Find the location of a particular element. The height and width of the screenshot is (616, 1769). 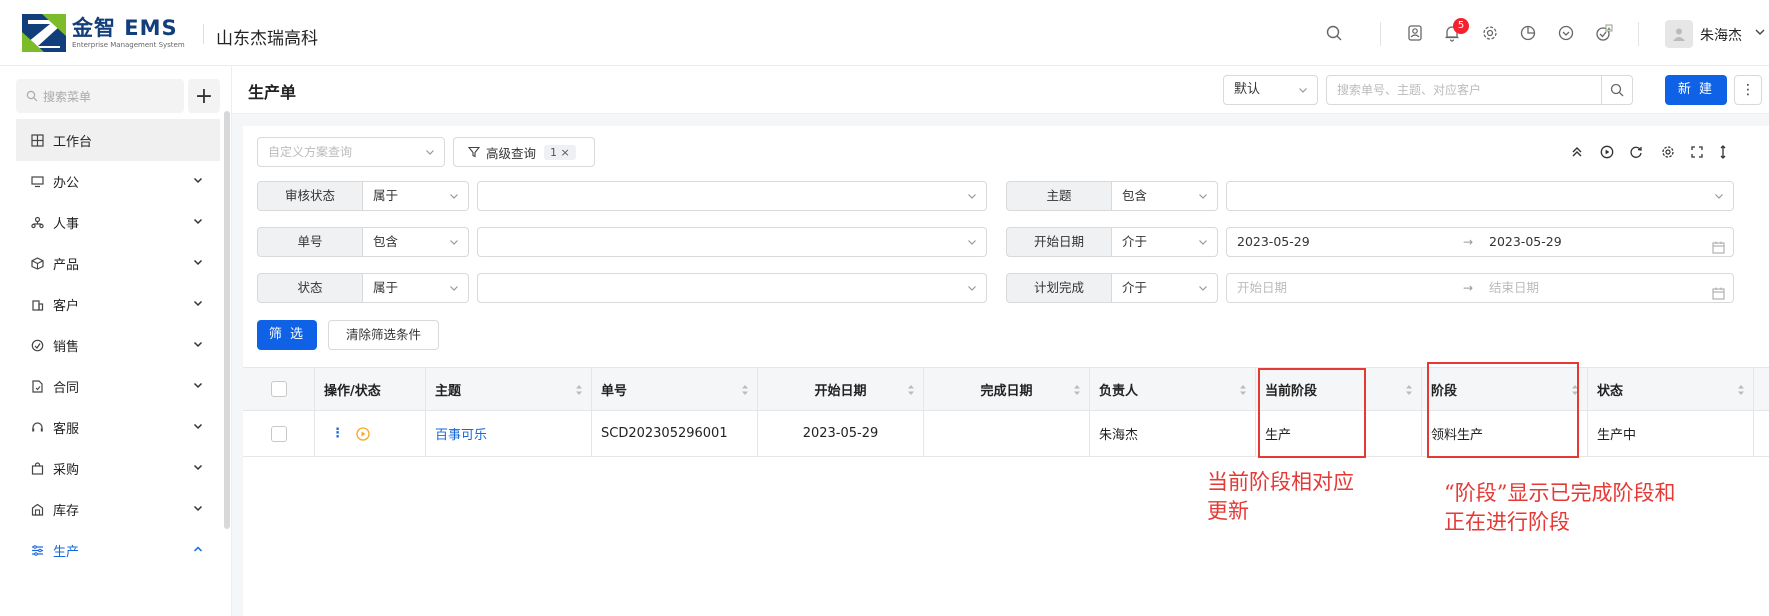

filter-value-audit-status is located at coordinates (732, 196).